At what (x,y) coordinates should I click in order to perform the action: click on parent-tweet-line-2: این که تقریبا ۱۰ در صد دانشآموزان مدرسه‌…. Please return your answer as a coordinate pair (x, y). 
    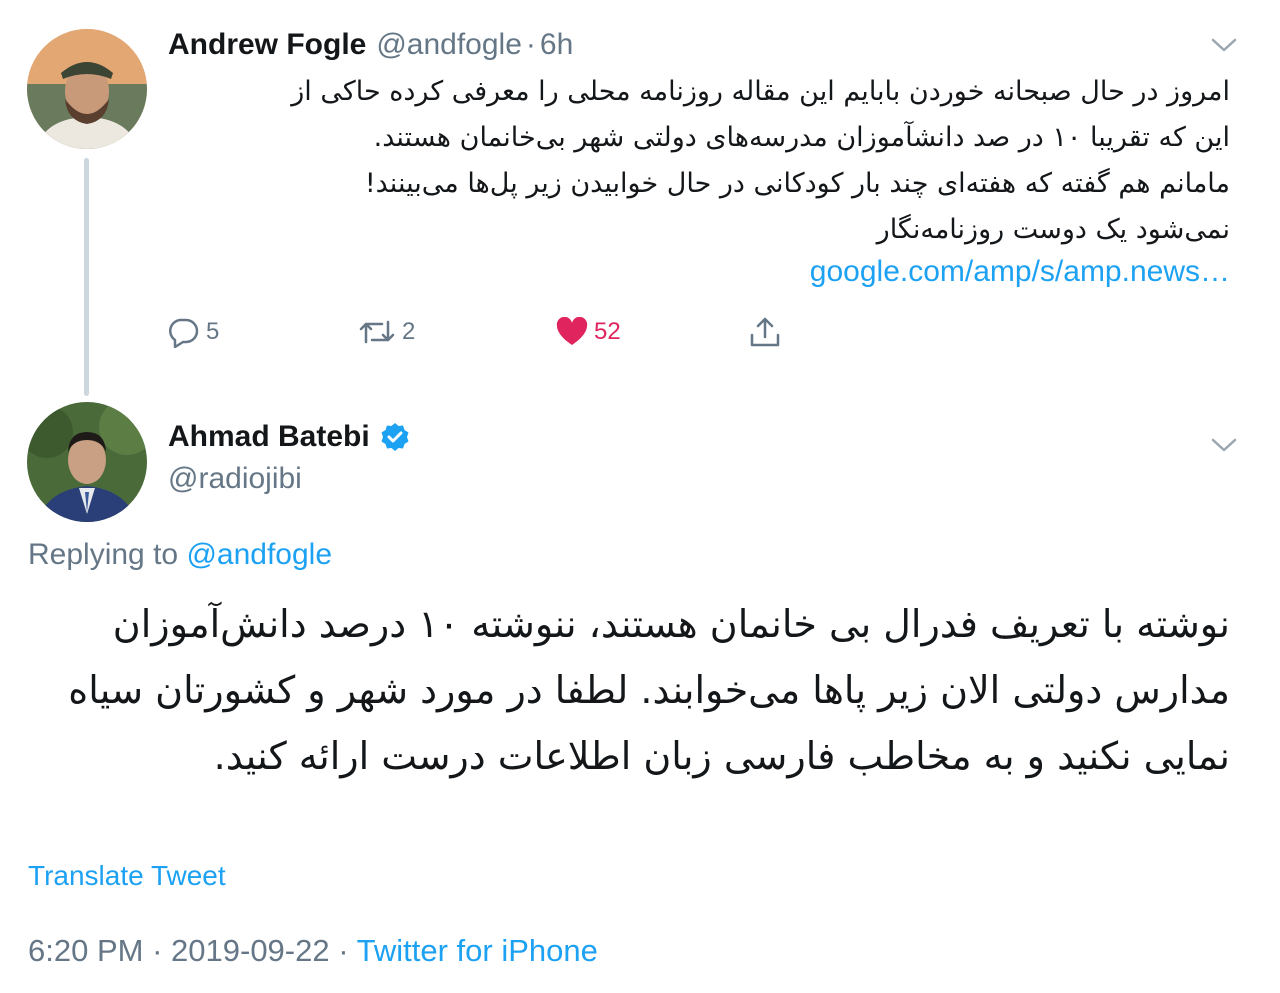
    Looking at the image, I should click on (801, 137).